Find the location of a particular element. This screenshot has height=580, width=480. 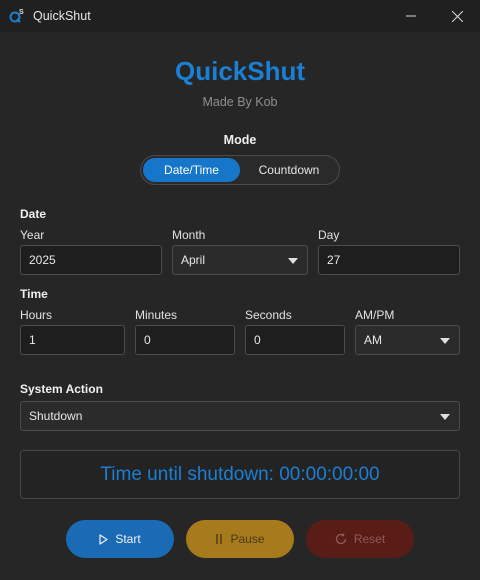

seconds-value: 0 is located at coordinates (257, 340).